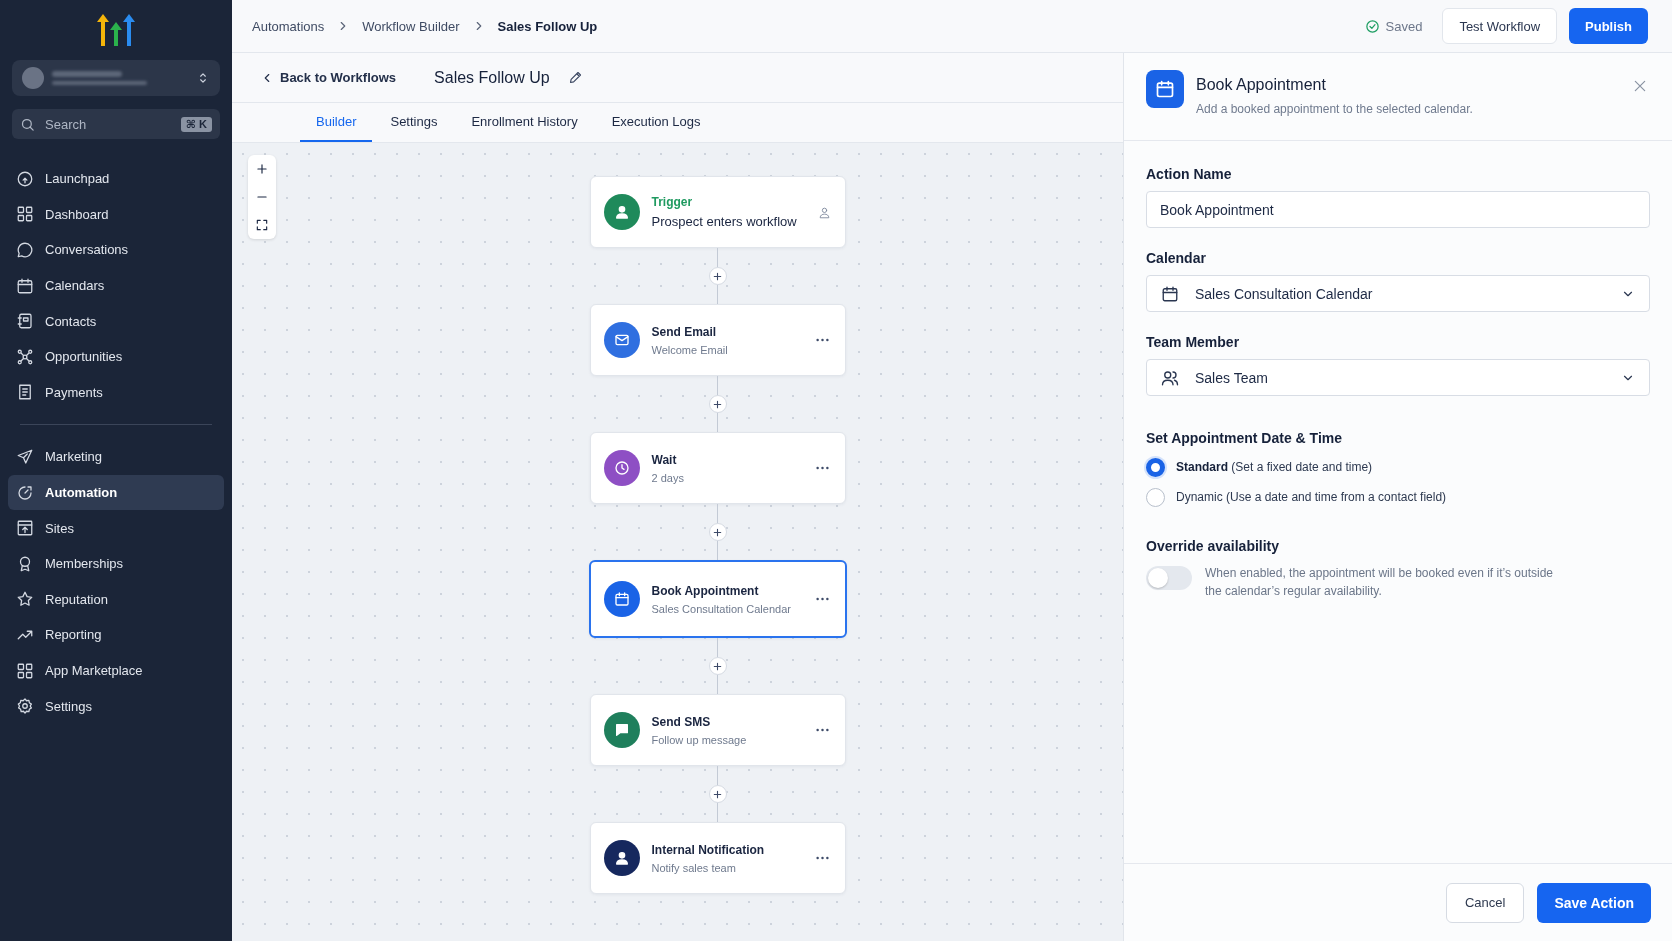 Image resolution: width=1672 pixels, height=941 pixels. I want to click on toggle-switch, so click(1169, 578).